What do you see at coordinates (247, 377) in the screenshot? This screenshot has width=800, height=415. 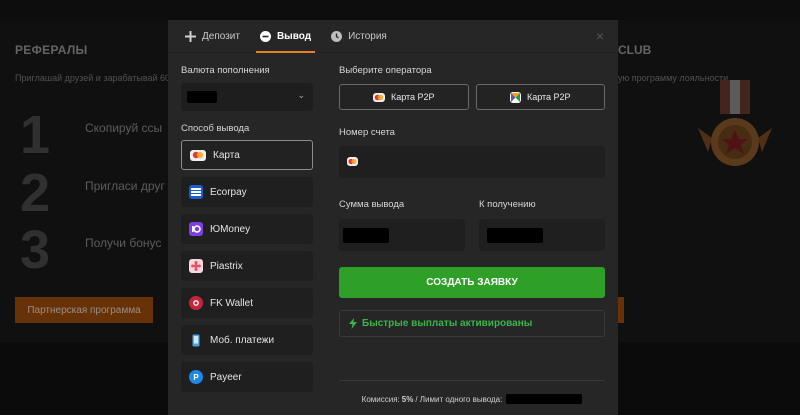 I see `method-payeer: P Payeer` at bounding box center [247, 377].